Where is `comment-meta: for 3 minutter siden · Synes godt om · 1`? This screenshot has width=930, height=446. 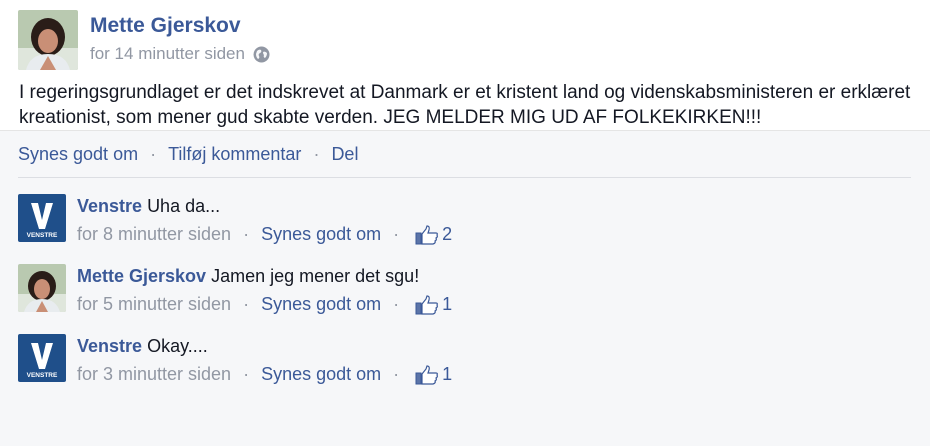
comment-meta: for 3 minutter siden · Synes godt om · 1 is located at coordinates (264, 374).